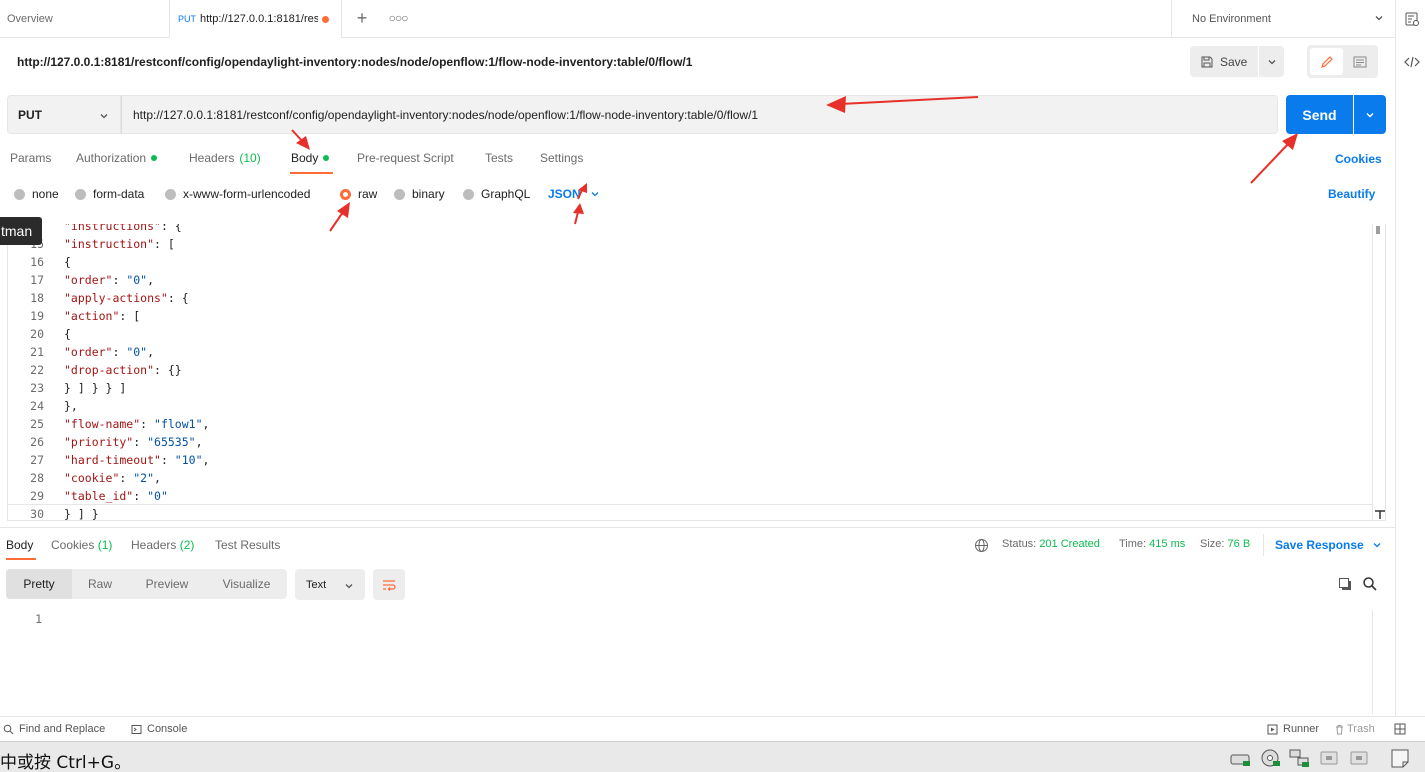  I want to click on code-text: } ] } } ], so click(95, 388).